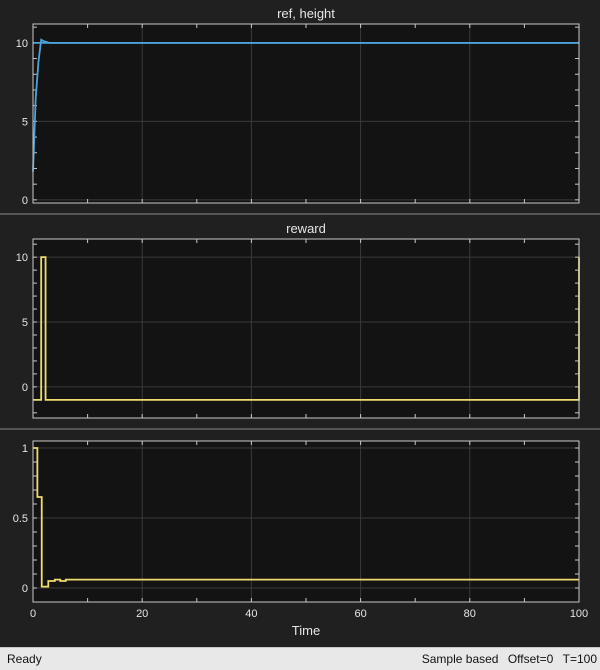  Describe the element at coordinates (470, 614) in the screenshot. I see `x-tick-label: 80` at that location.